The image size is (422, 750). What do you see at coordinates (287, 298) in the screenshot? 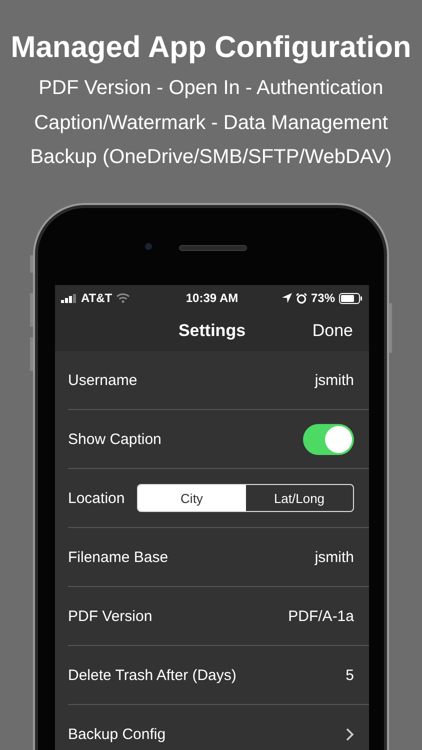
I see `location-arrow-icon` at bounding box center [287, 298].